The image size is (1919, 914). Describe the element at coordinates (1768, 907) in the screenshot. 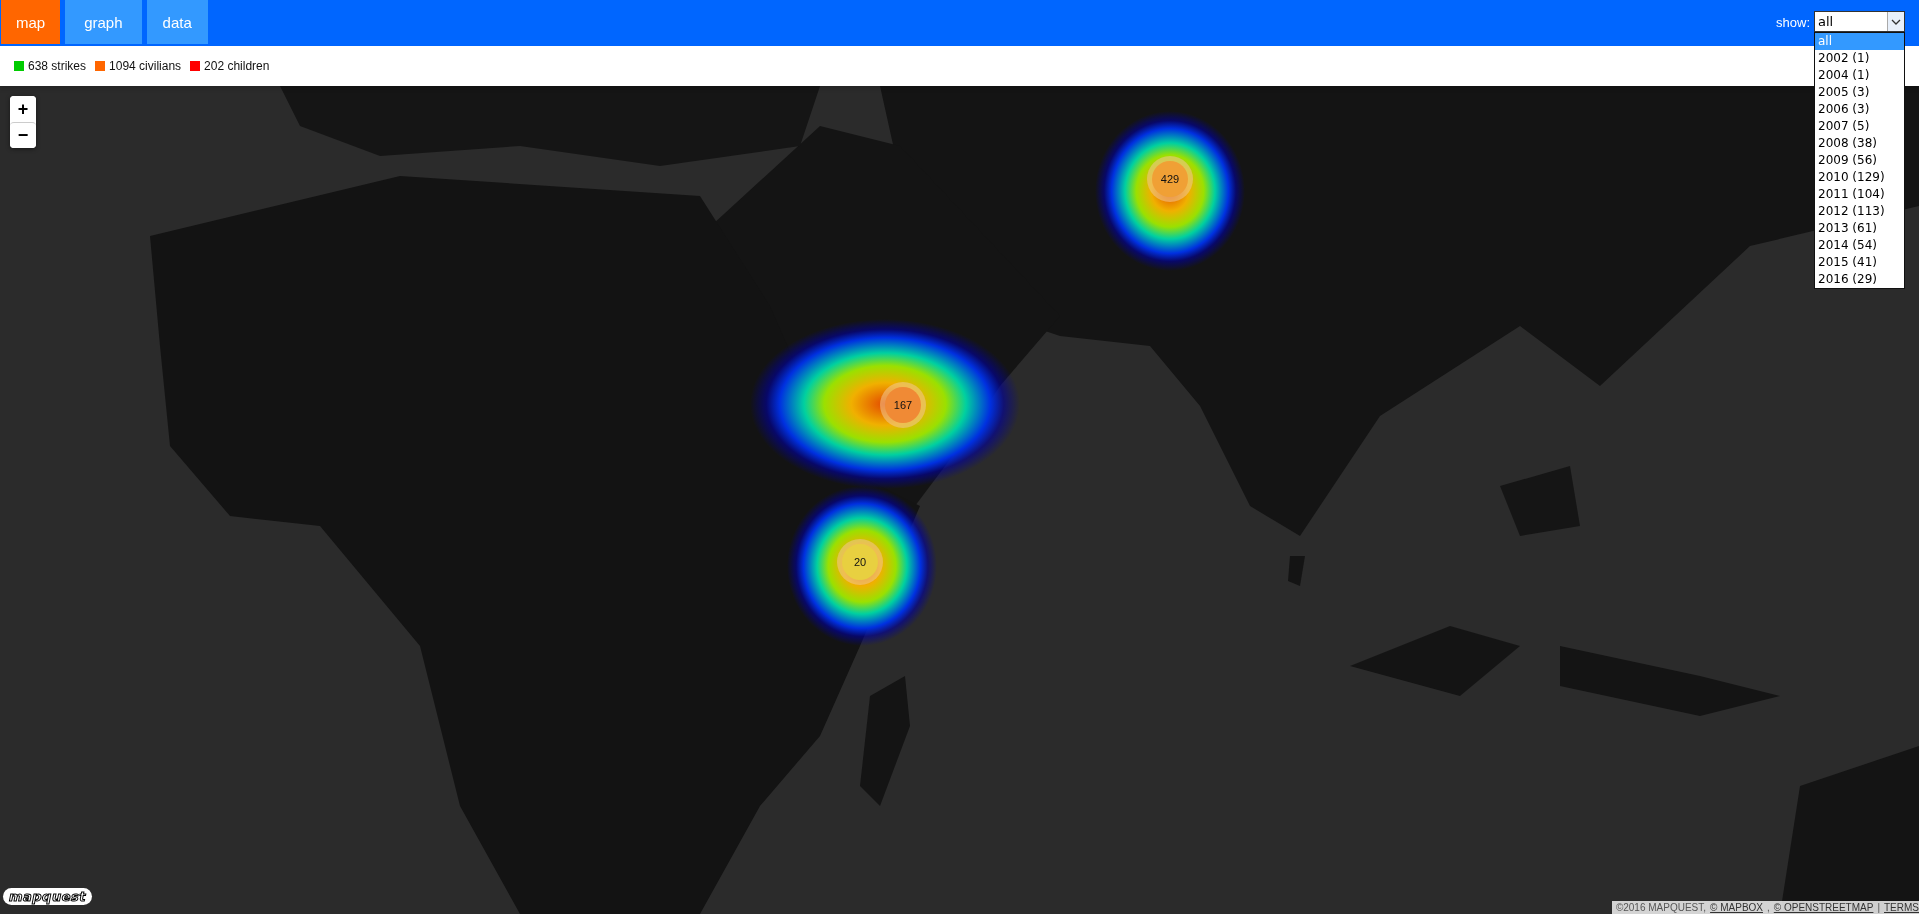

I see `attribution-text: ,` at that location.